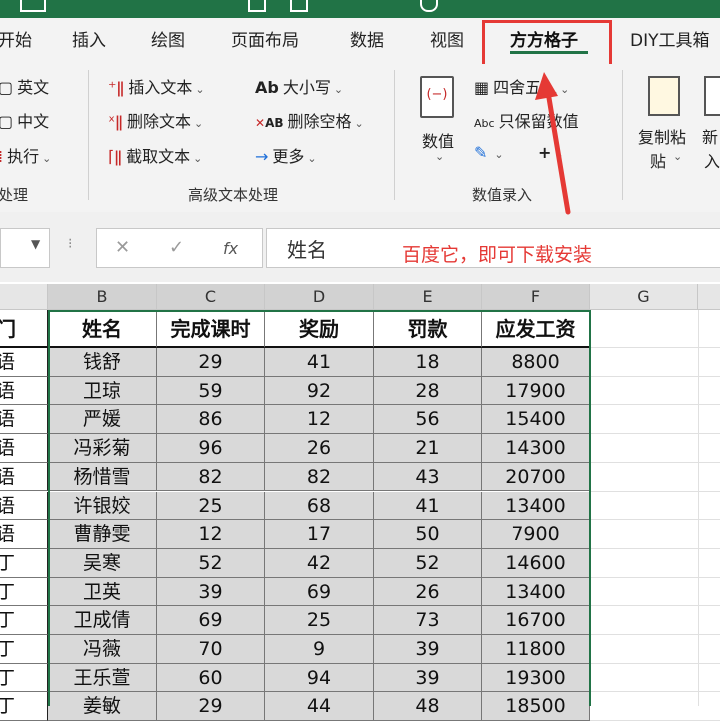  Describe the element at coordinates (437, 97) in the screenshot. I see `numeric-icon: (−)` at that location.